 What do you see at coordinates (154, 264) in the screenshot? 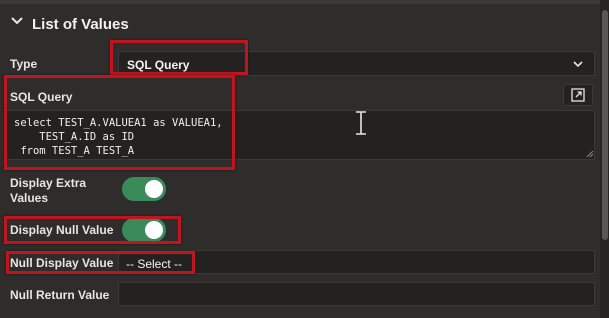
I see `null-display-value-text: -- Select --` at bounding box center [154, 264].